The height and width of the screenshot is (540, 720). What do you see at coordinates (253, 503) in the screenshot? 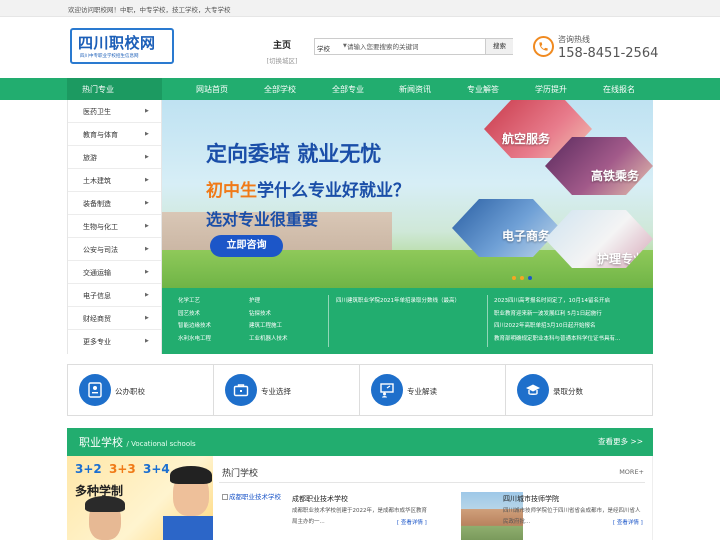
I see `school-image-broken: 成都职业技术学校` at bounding box center [253, 503].